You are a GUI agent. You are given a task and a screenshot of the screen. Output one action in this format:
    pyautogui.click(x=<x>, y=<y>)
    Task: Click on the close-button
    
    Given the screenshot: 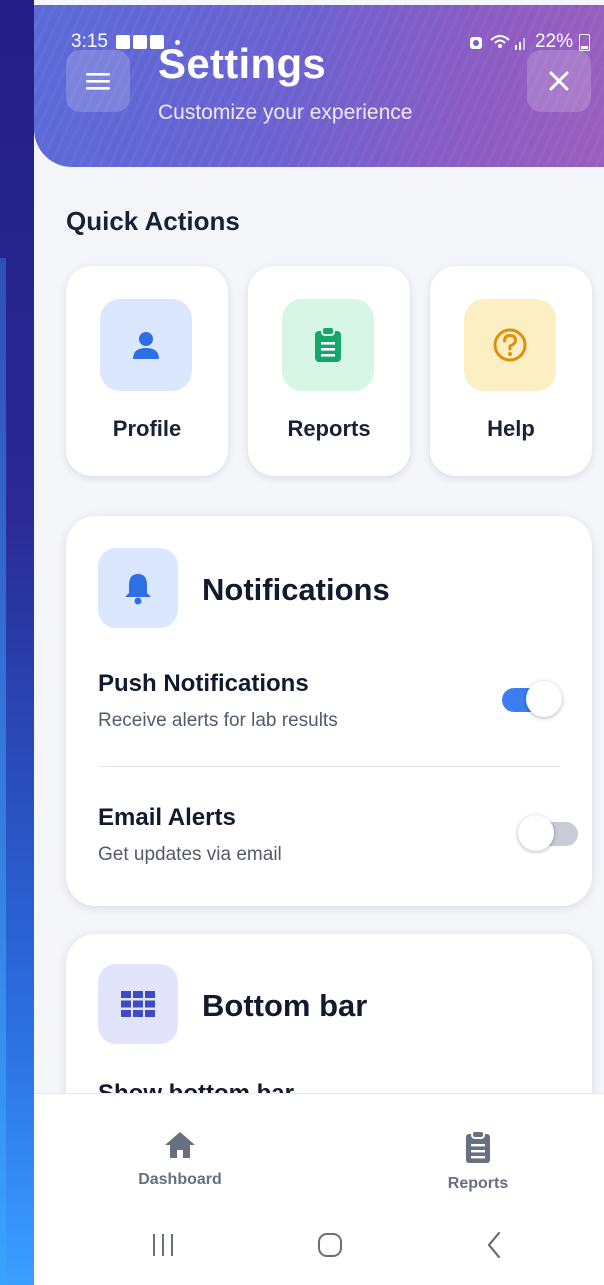 What is the action you would take?
    pyautogui.click(x=559, y=81)
    